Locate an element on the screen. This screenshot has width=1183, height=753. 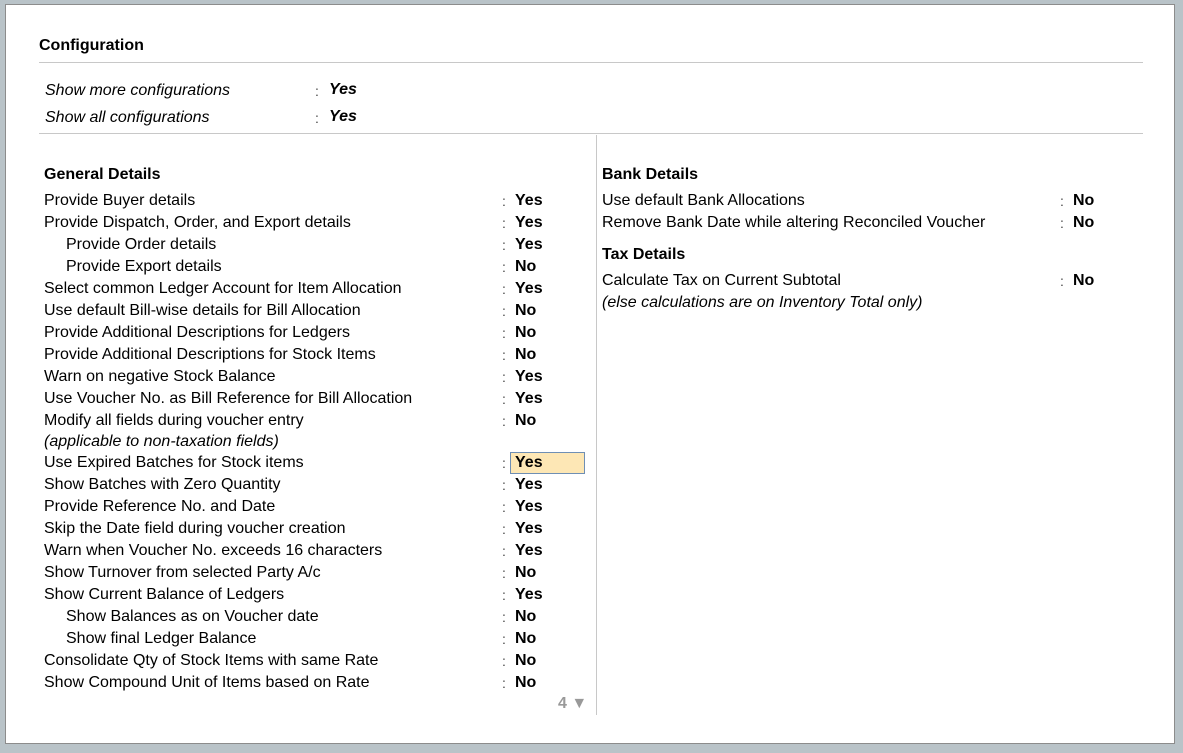
config-row-calculate-tax-on-current-subtotal: Calculate Tax on Current Subtotal: No is located at coordinates (872, 281).